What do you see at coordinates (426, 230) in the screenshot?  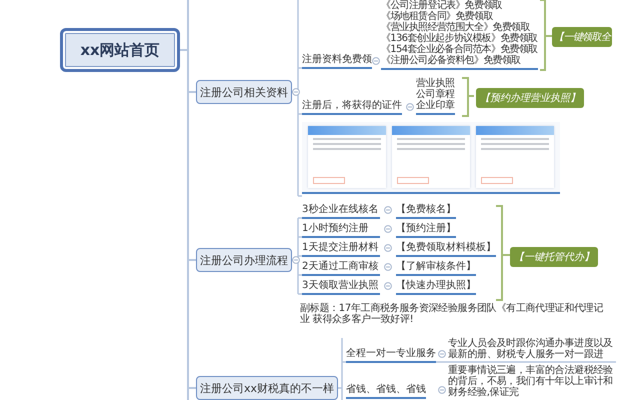 I see `step-link: 【预约注册】` at bounding box center [426, 230].